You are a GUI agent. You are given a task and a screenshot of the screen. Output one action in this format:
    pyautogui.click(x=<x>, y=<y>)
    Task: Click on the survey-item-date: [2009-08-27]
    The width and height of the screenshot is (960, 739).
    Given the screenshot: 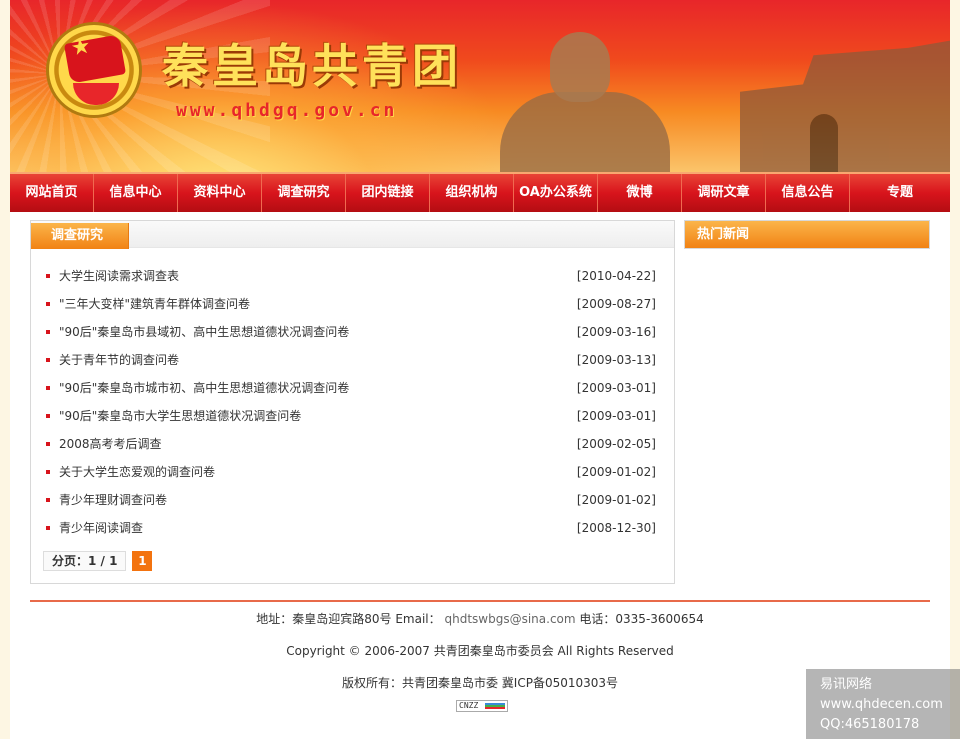 What is the action you would take?
    pyautogui.click(x=616, y=304)
    